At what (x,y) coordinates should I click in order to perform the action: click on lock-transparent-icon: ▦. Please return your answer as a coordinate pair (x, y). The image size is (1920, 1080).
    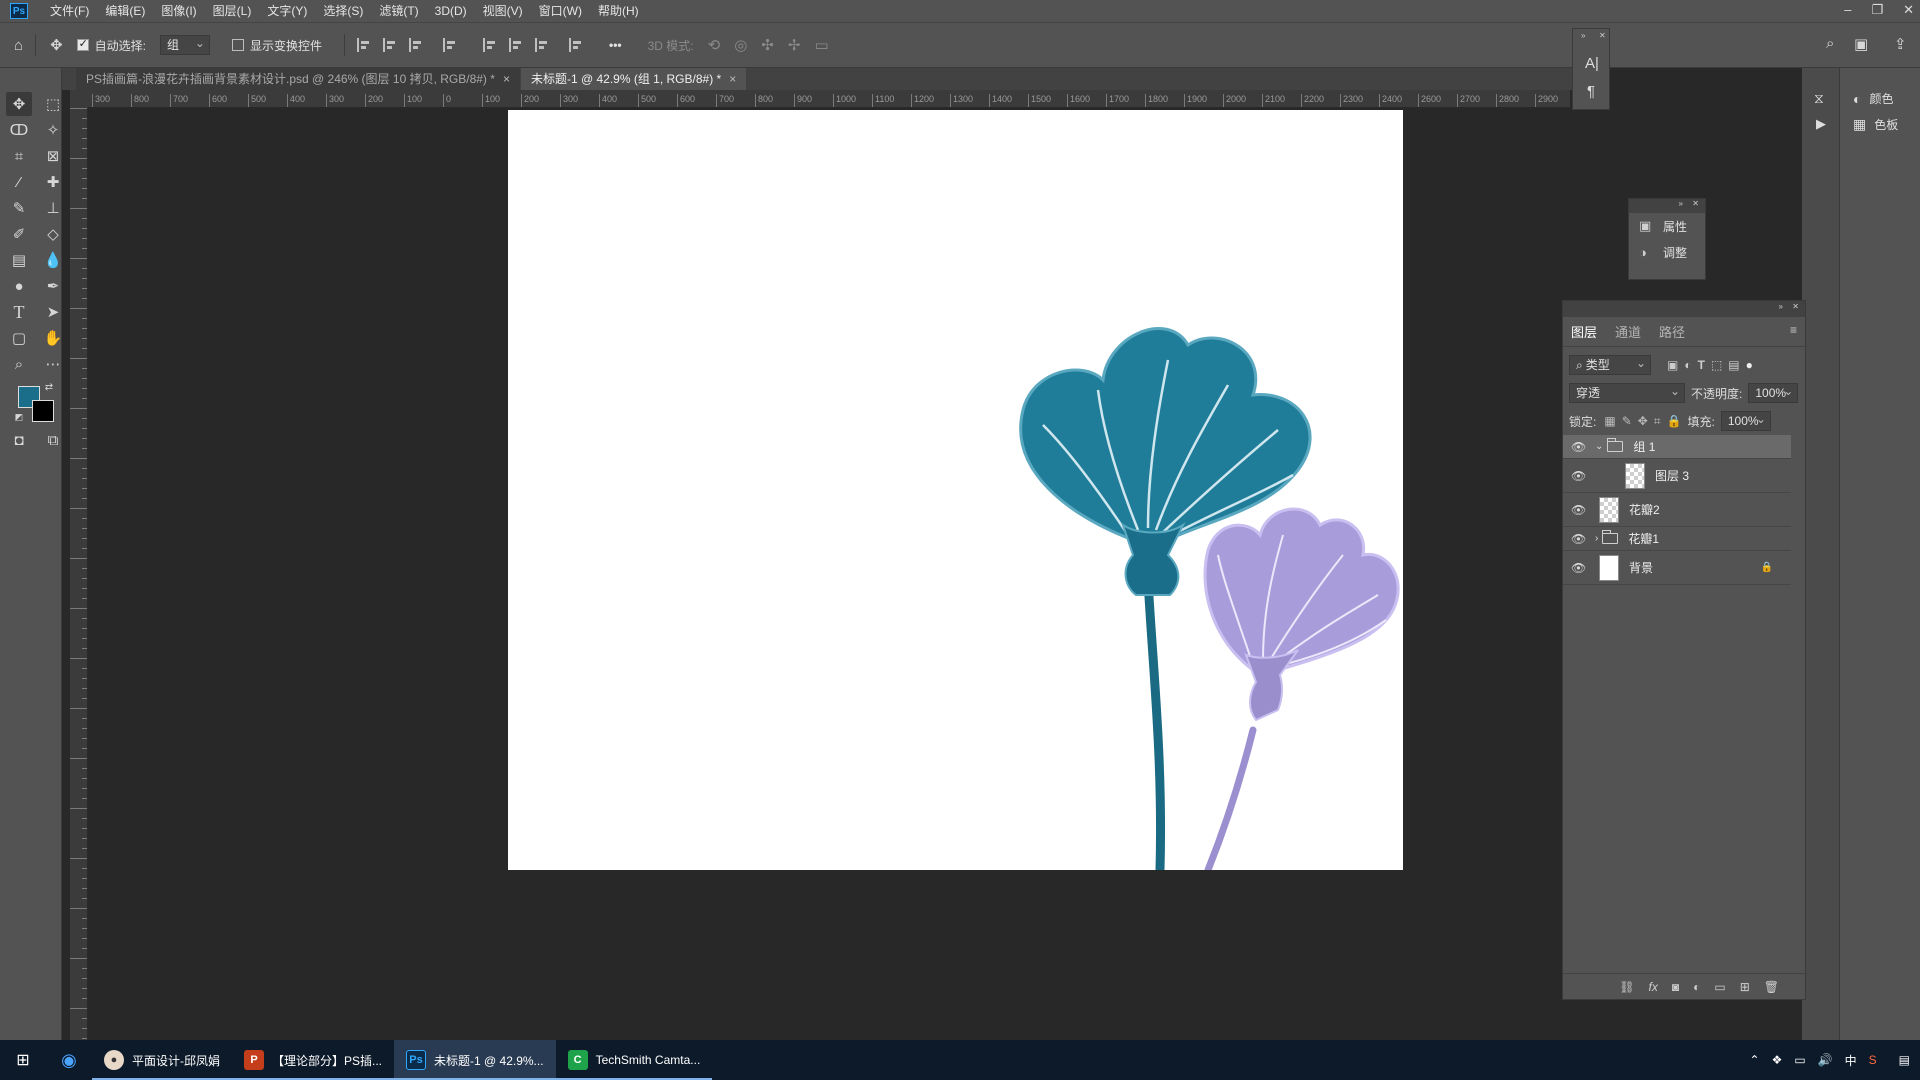
    Looking at the image, I should click on (1609, 421).